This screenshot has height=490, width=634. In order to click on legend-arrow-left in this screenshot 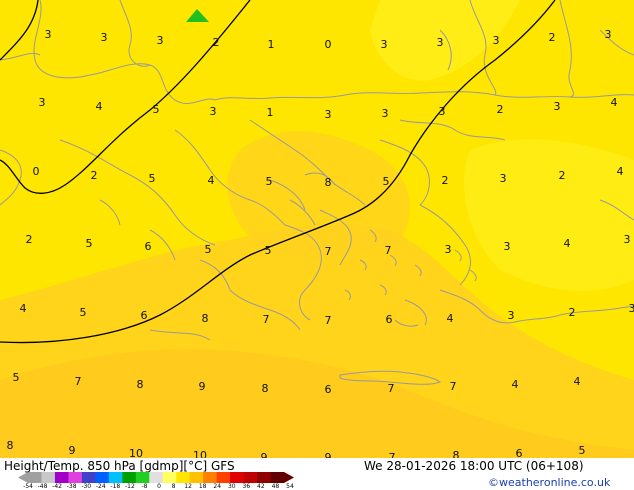, I will do `click(23, 477)`.